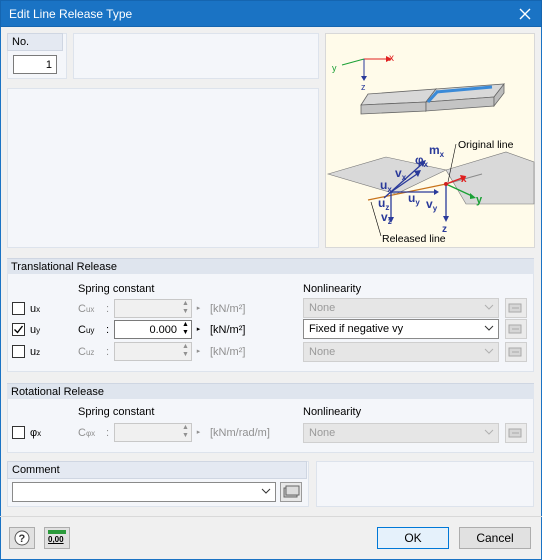 The height and width of the screenshot is (560, 542). Describe the element at coordinates (86, 352) in the screenshot. I see `cuz-label: Cuz` at that location.